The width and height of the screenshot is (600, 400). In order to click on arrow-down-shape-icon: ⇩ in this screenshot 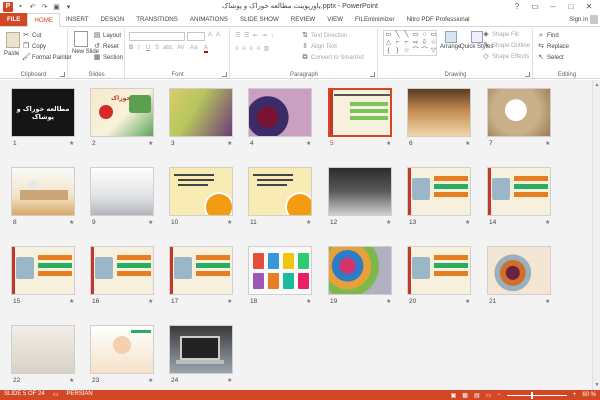, I will do `click(424, 43)`.